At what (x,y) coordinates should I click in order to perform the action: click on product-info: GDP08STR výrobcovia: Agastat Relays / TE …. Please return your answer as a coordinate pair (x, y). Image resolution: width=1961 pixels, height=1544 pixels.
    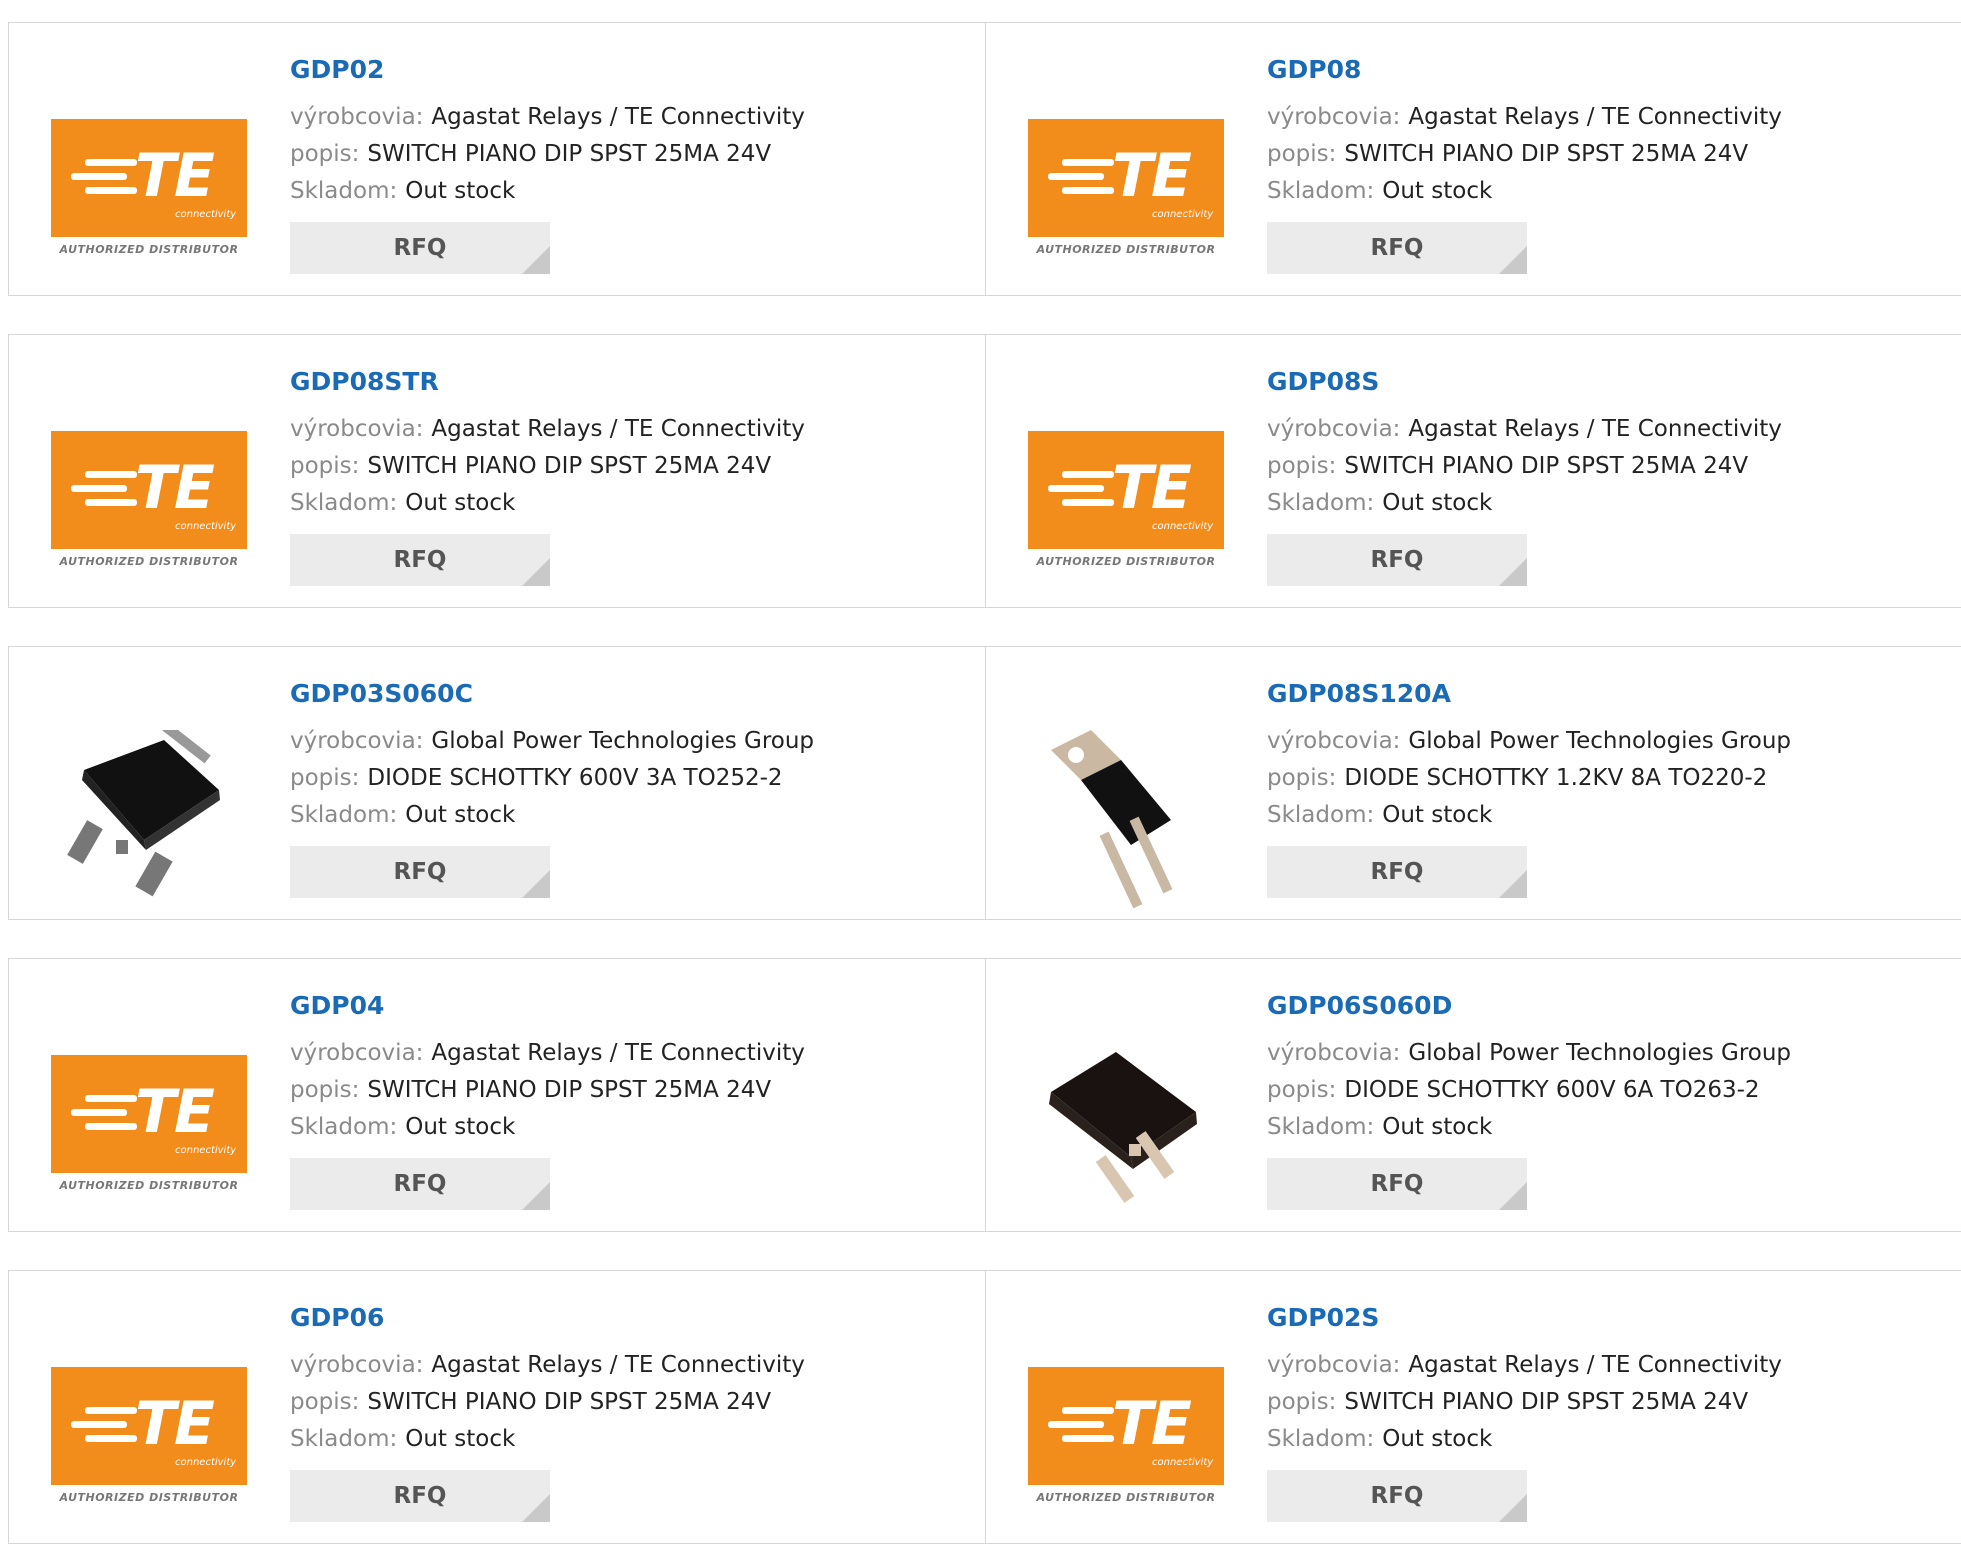
    Looking at the image, I should click on (547, 475).